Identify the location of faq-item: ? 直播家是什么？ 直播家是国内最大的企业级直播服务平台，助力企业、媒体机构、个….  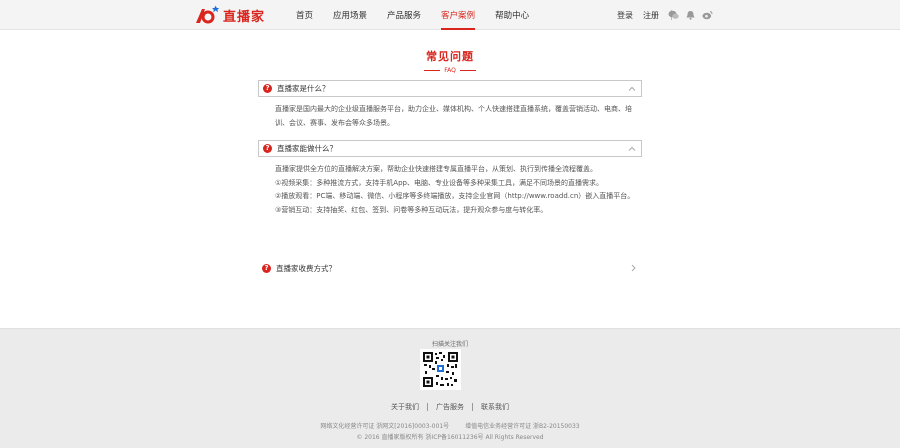
(450, 105).